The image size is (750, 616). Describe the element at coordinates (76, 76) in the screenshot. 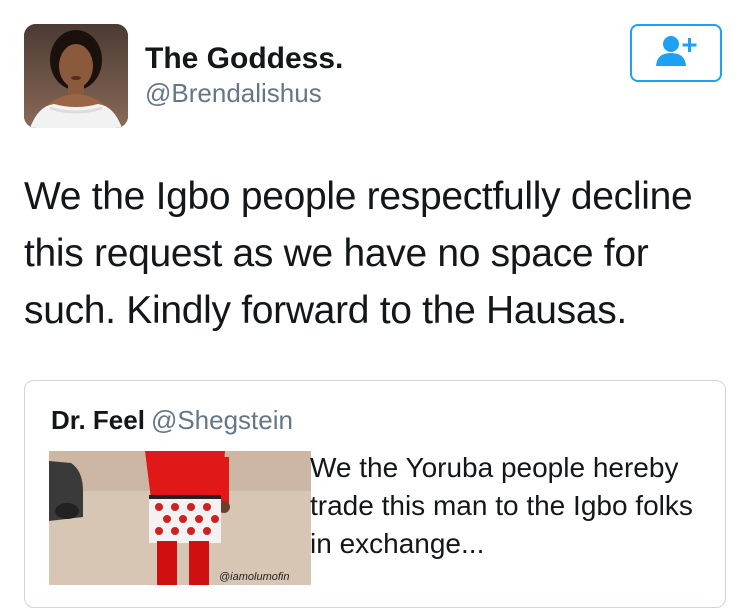

I see `author-avatar` at that location.